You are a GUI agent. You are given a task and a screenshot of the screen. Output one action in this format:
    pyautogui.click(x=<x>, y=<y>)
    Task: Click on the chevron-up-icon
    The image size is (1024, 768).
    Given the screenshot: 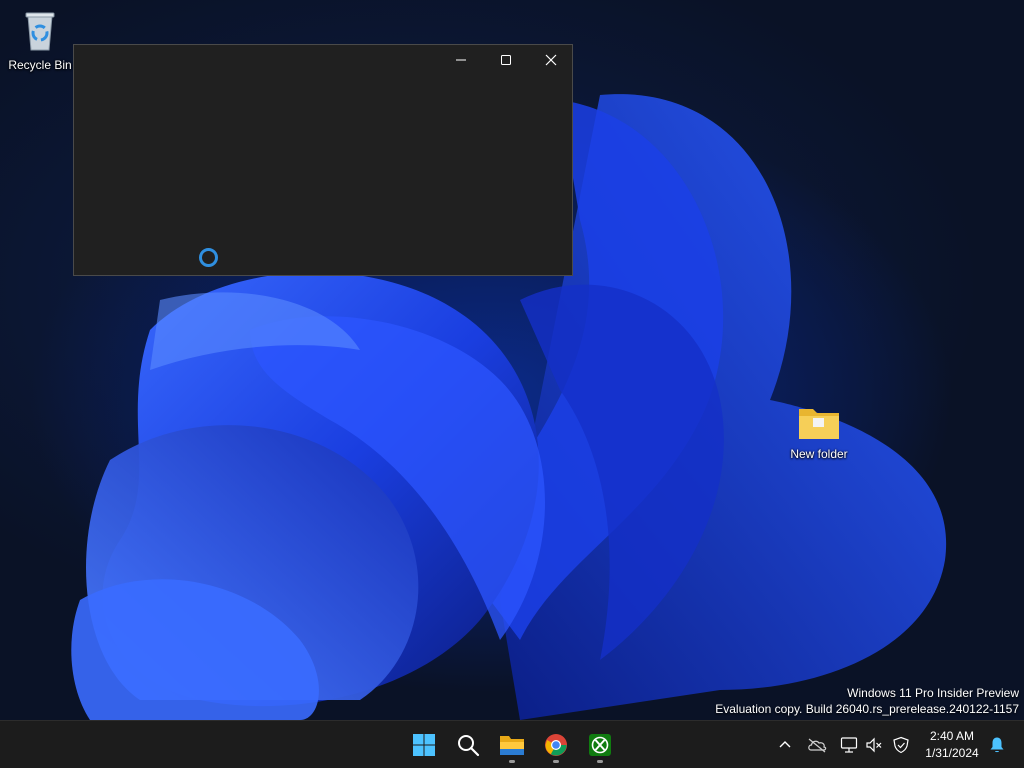 What is the action you would take?
    pyautogui.click(x=785, y=744)
    